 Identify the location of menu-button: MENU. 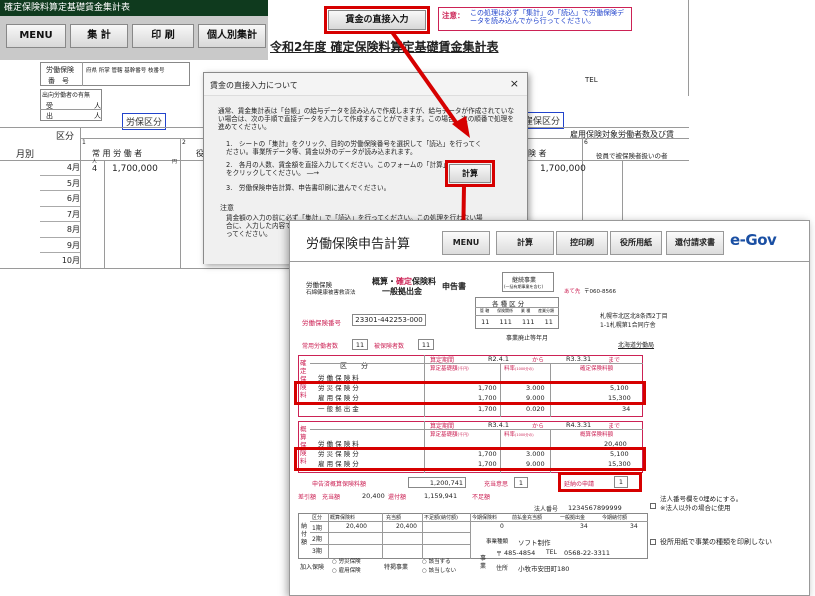
(36, 36).